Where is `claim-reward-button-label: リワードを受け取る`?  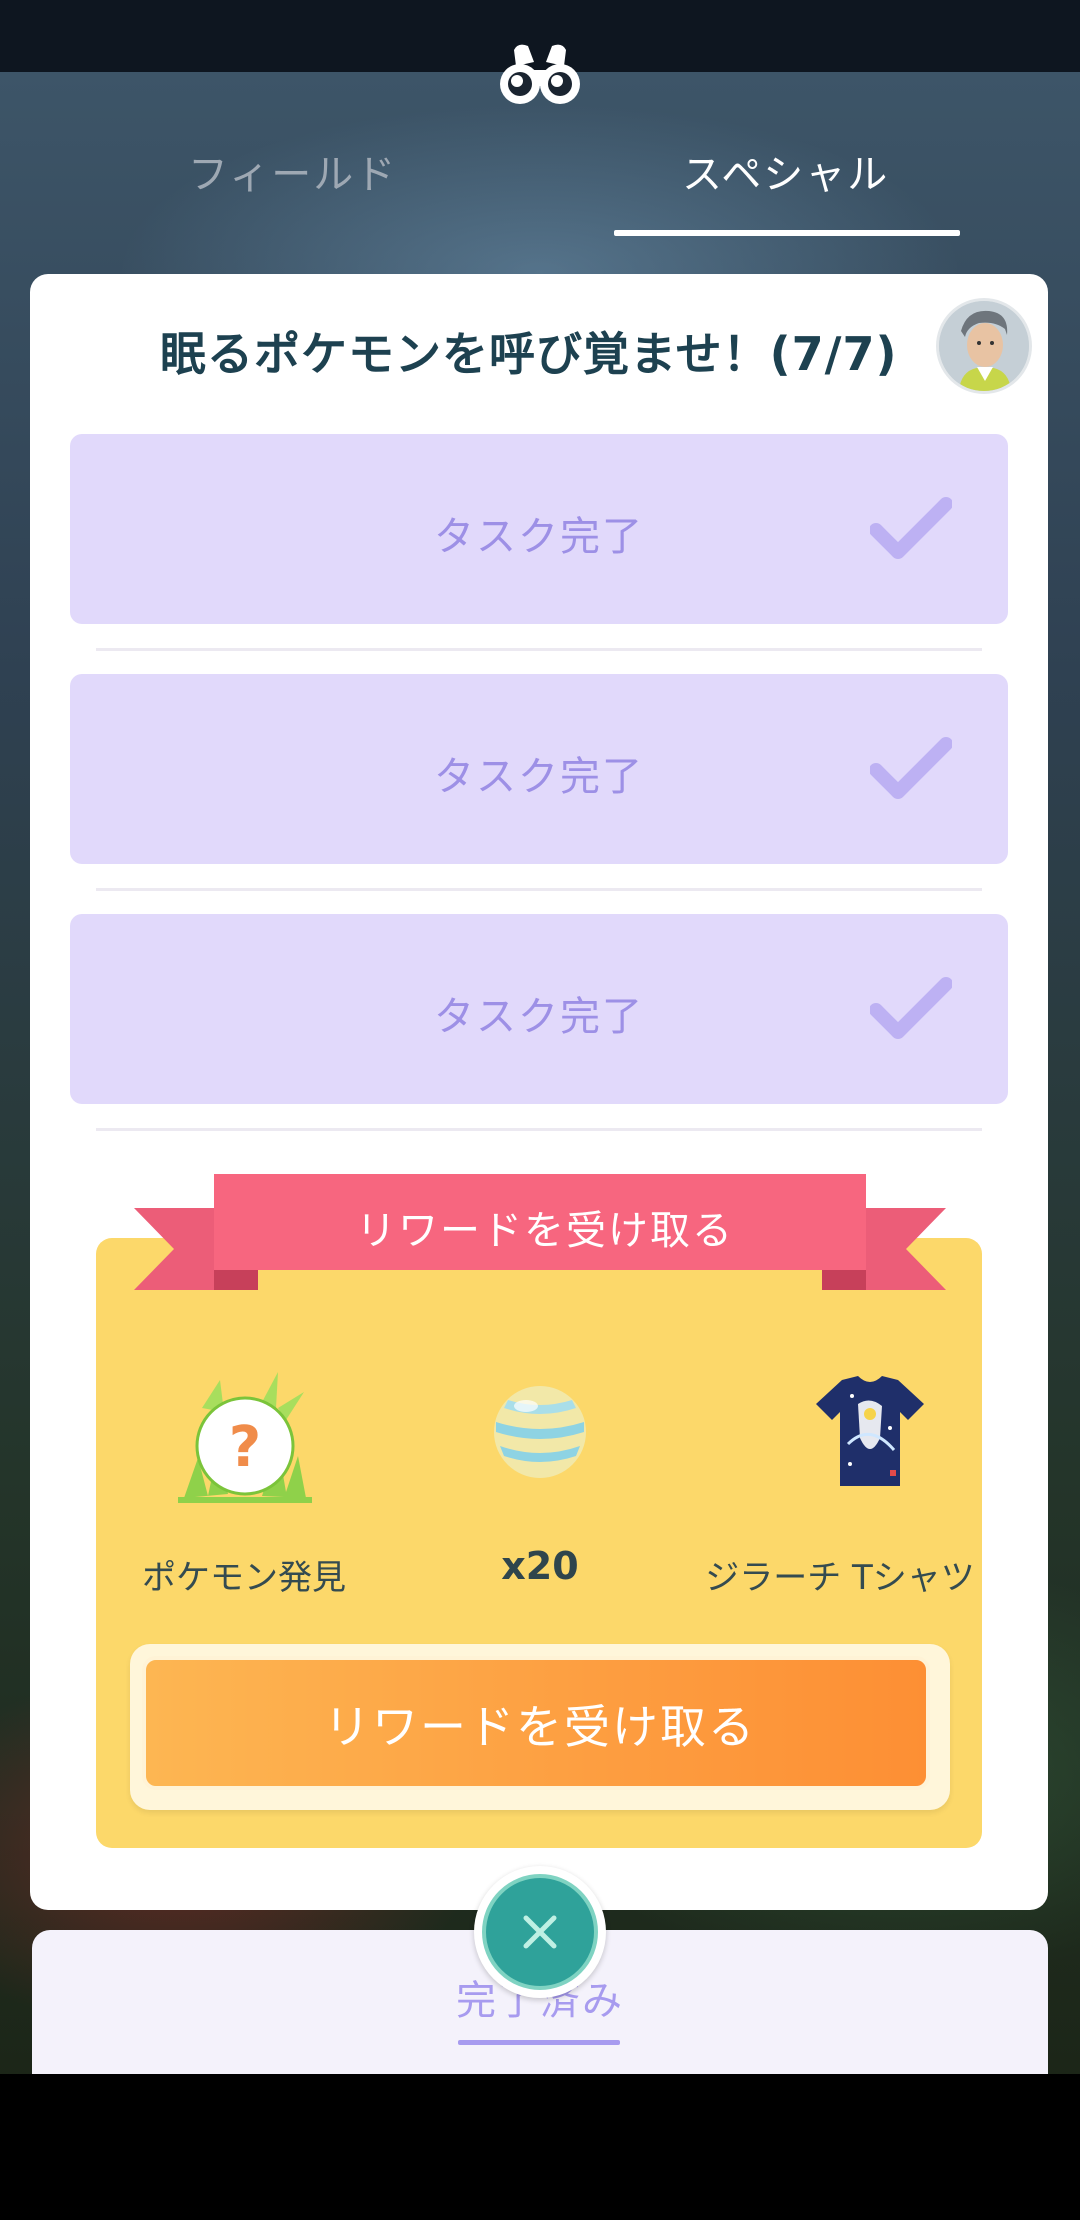 claim-reward-button-label: リワードを受け取る is located at coordinates (540, 1727).